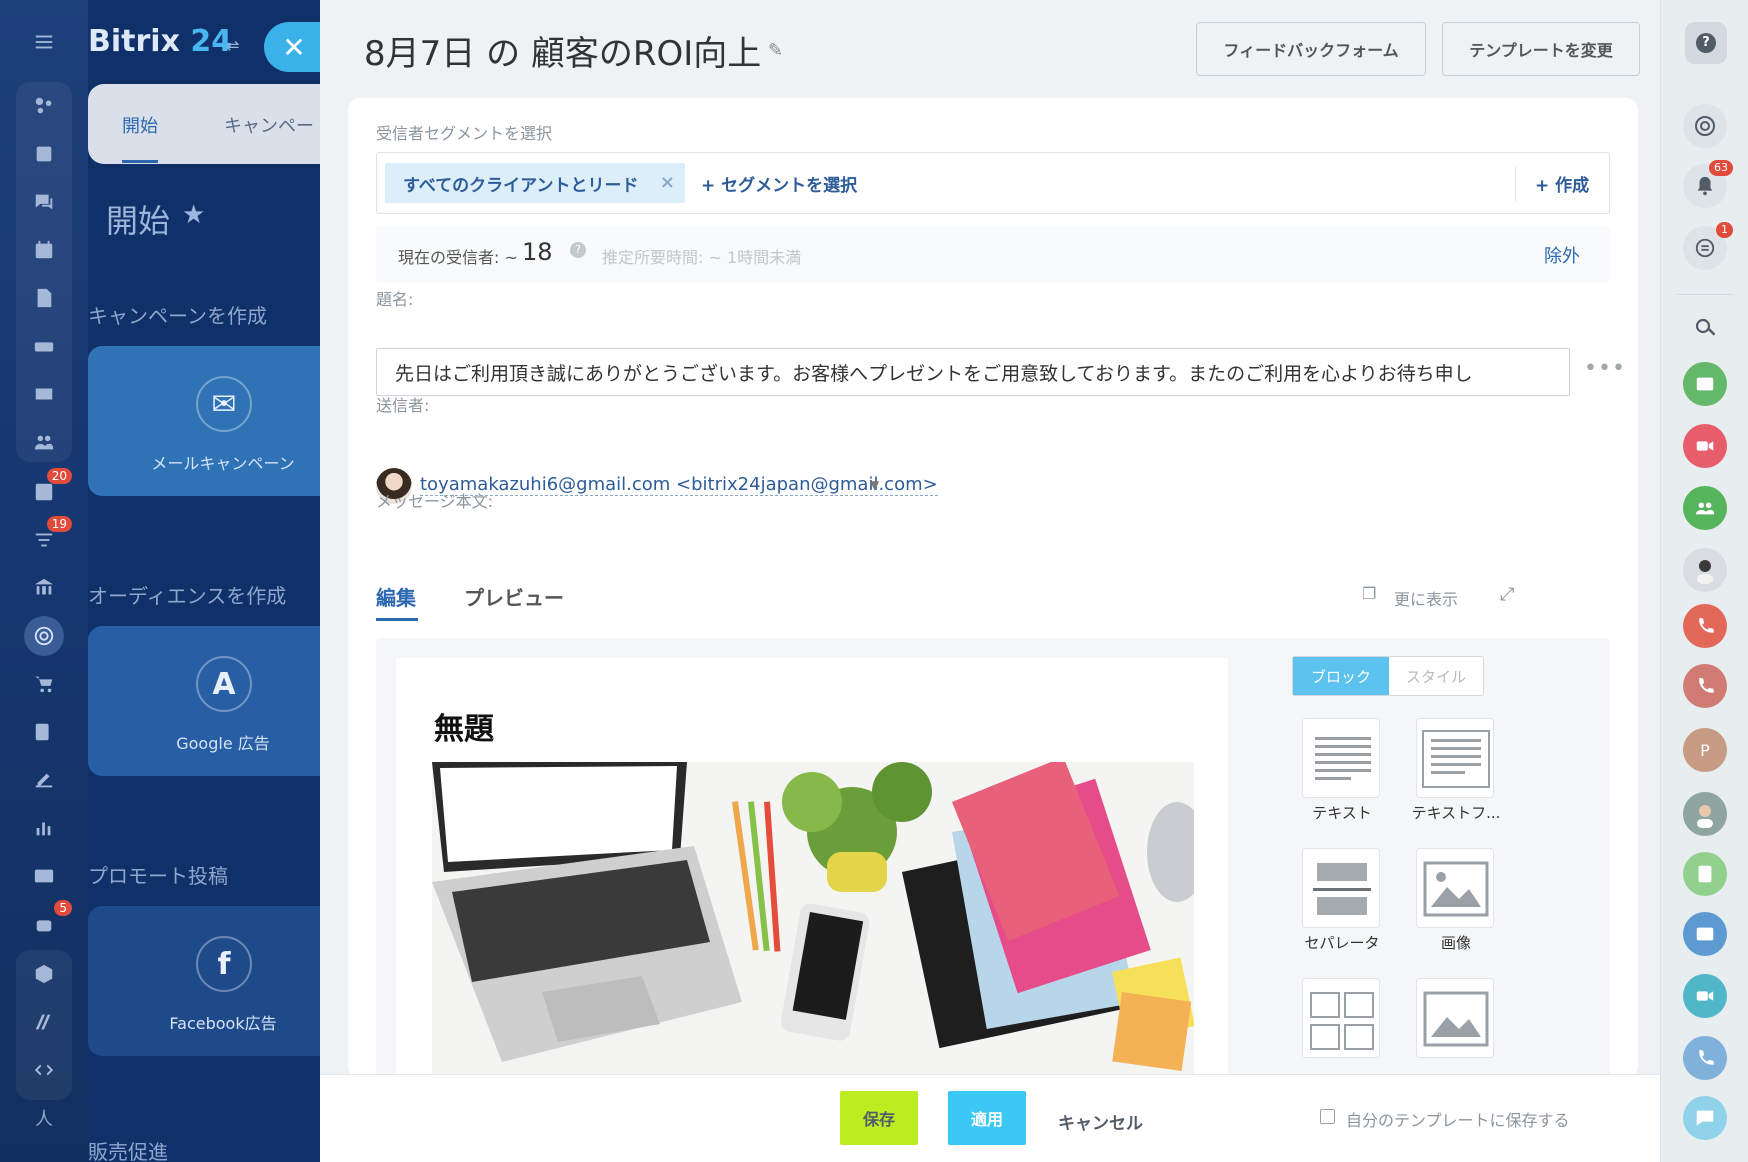  What do you see at coordinates (44, 42) in the screenshot?
I see `menu-icon` at bounding box center [44, 42].